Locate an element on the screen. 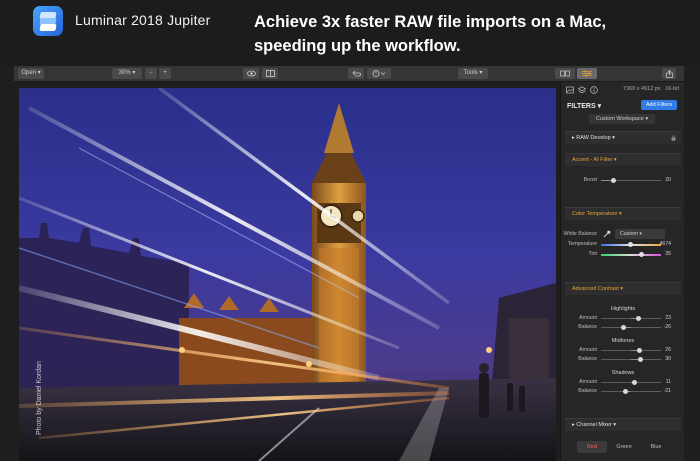 The height and width of the screenshot is (461, 700). history-button is located at coordinates (379, 73).